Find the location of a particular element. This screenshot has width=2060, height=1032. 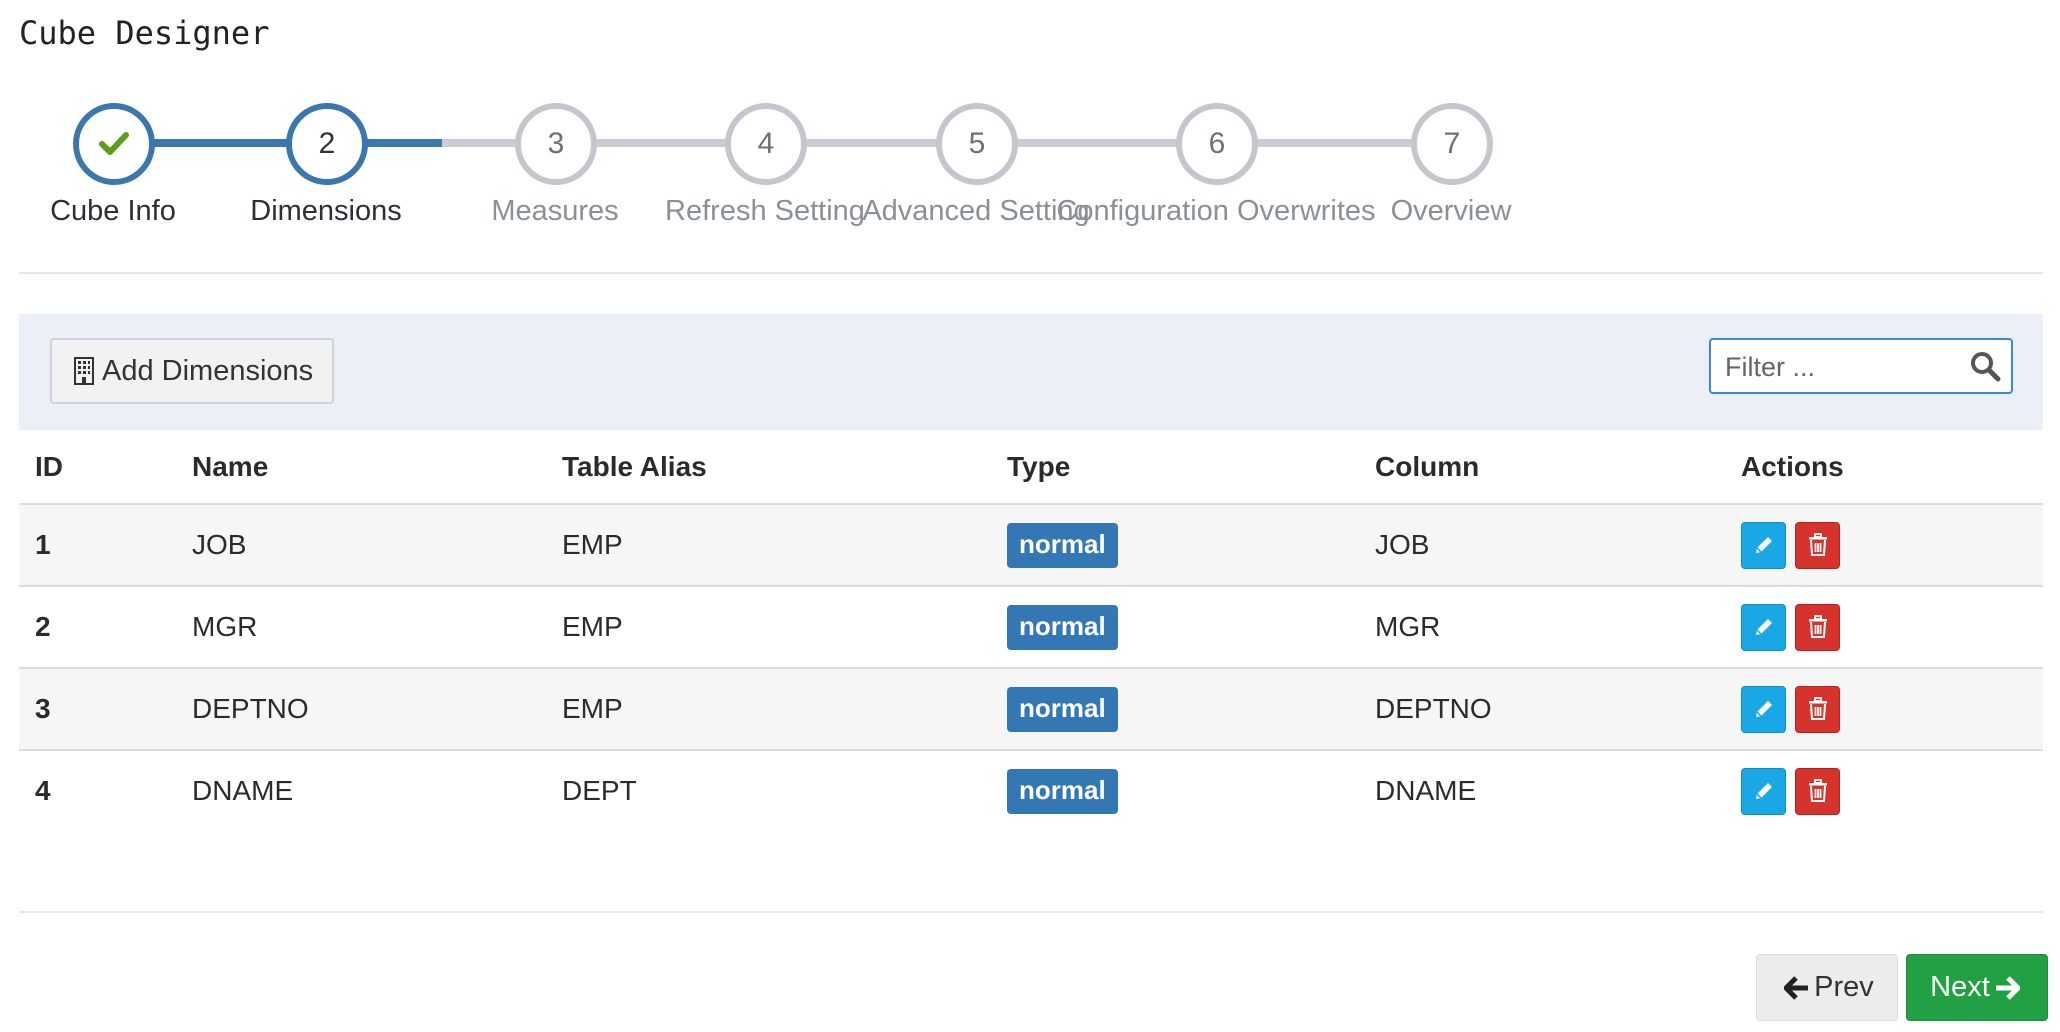

cell-table-alias: DEPT is located at coordinates (768, 790).